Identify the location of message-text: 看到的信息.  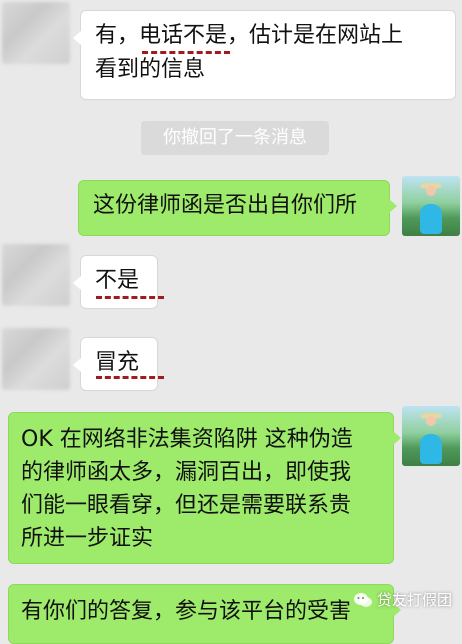
(150, 69).